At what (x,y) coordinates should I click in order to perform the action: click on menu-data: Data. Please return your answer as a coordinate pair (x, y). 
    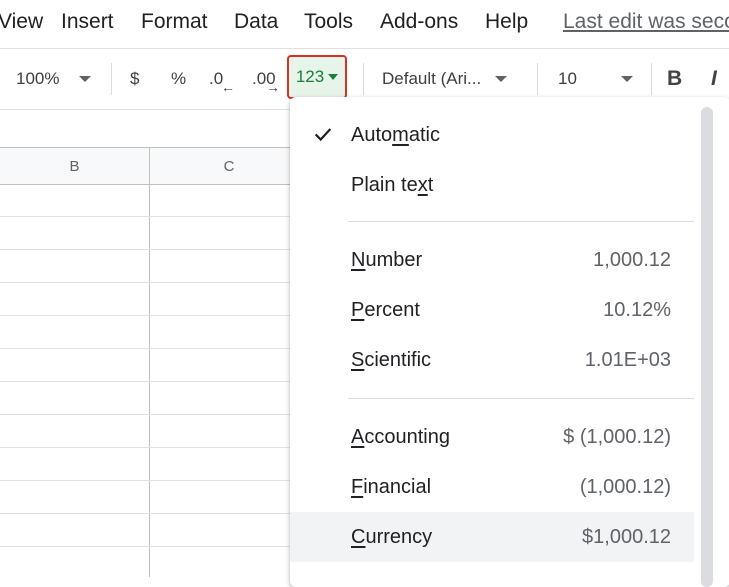
    Looking at the image, I should click on (256, 22).